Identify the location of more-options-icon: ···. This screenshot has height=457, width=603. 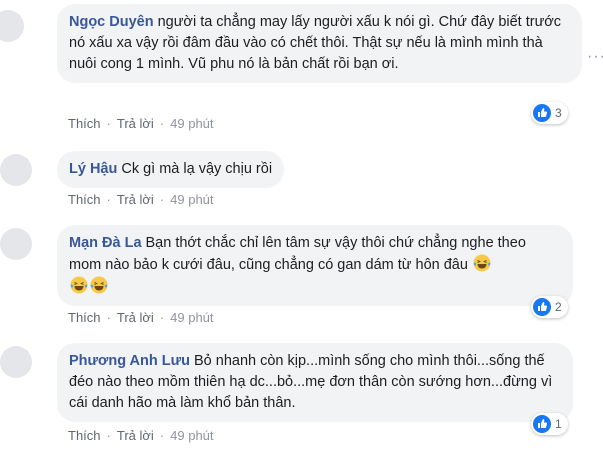
(595, 57).